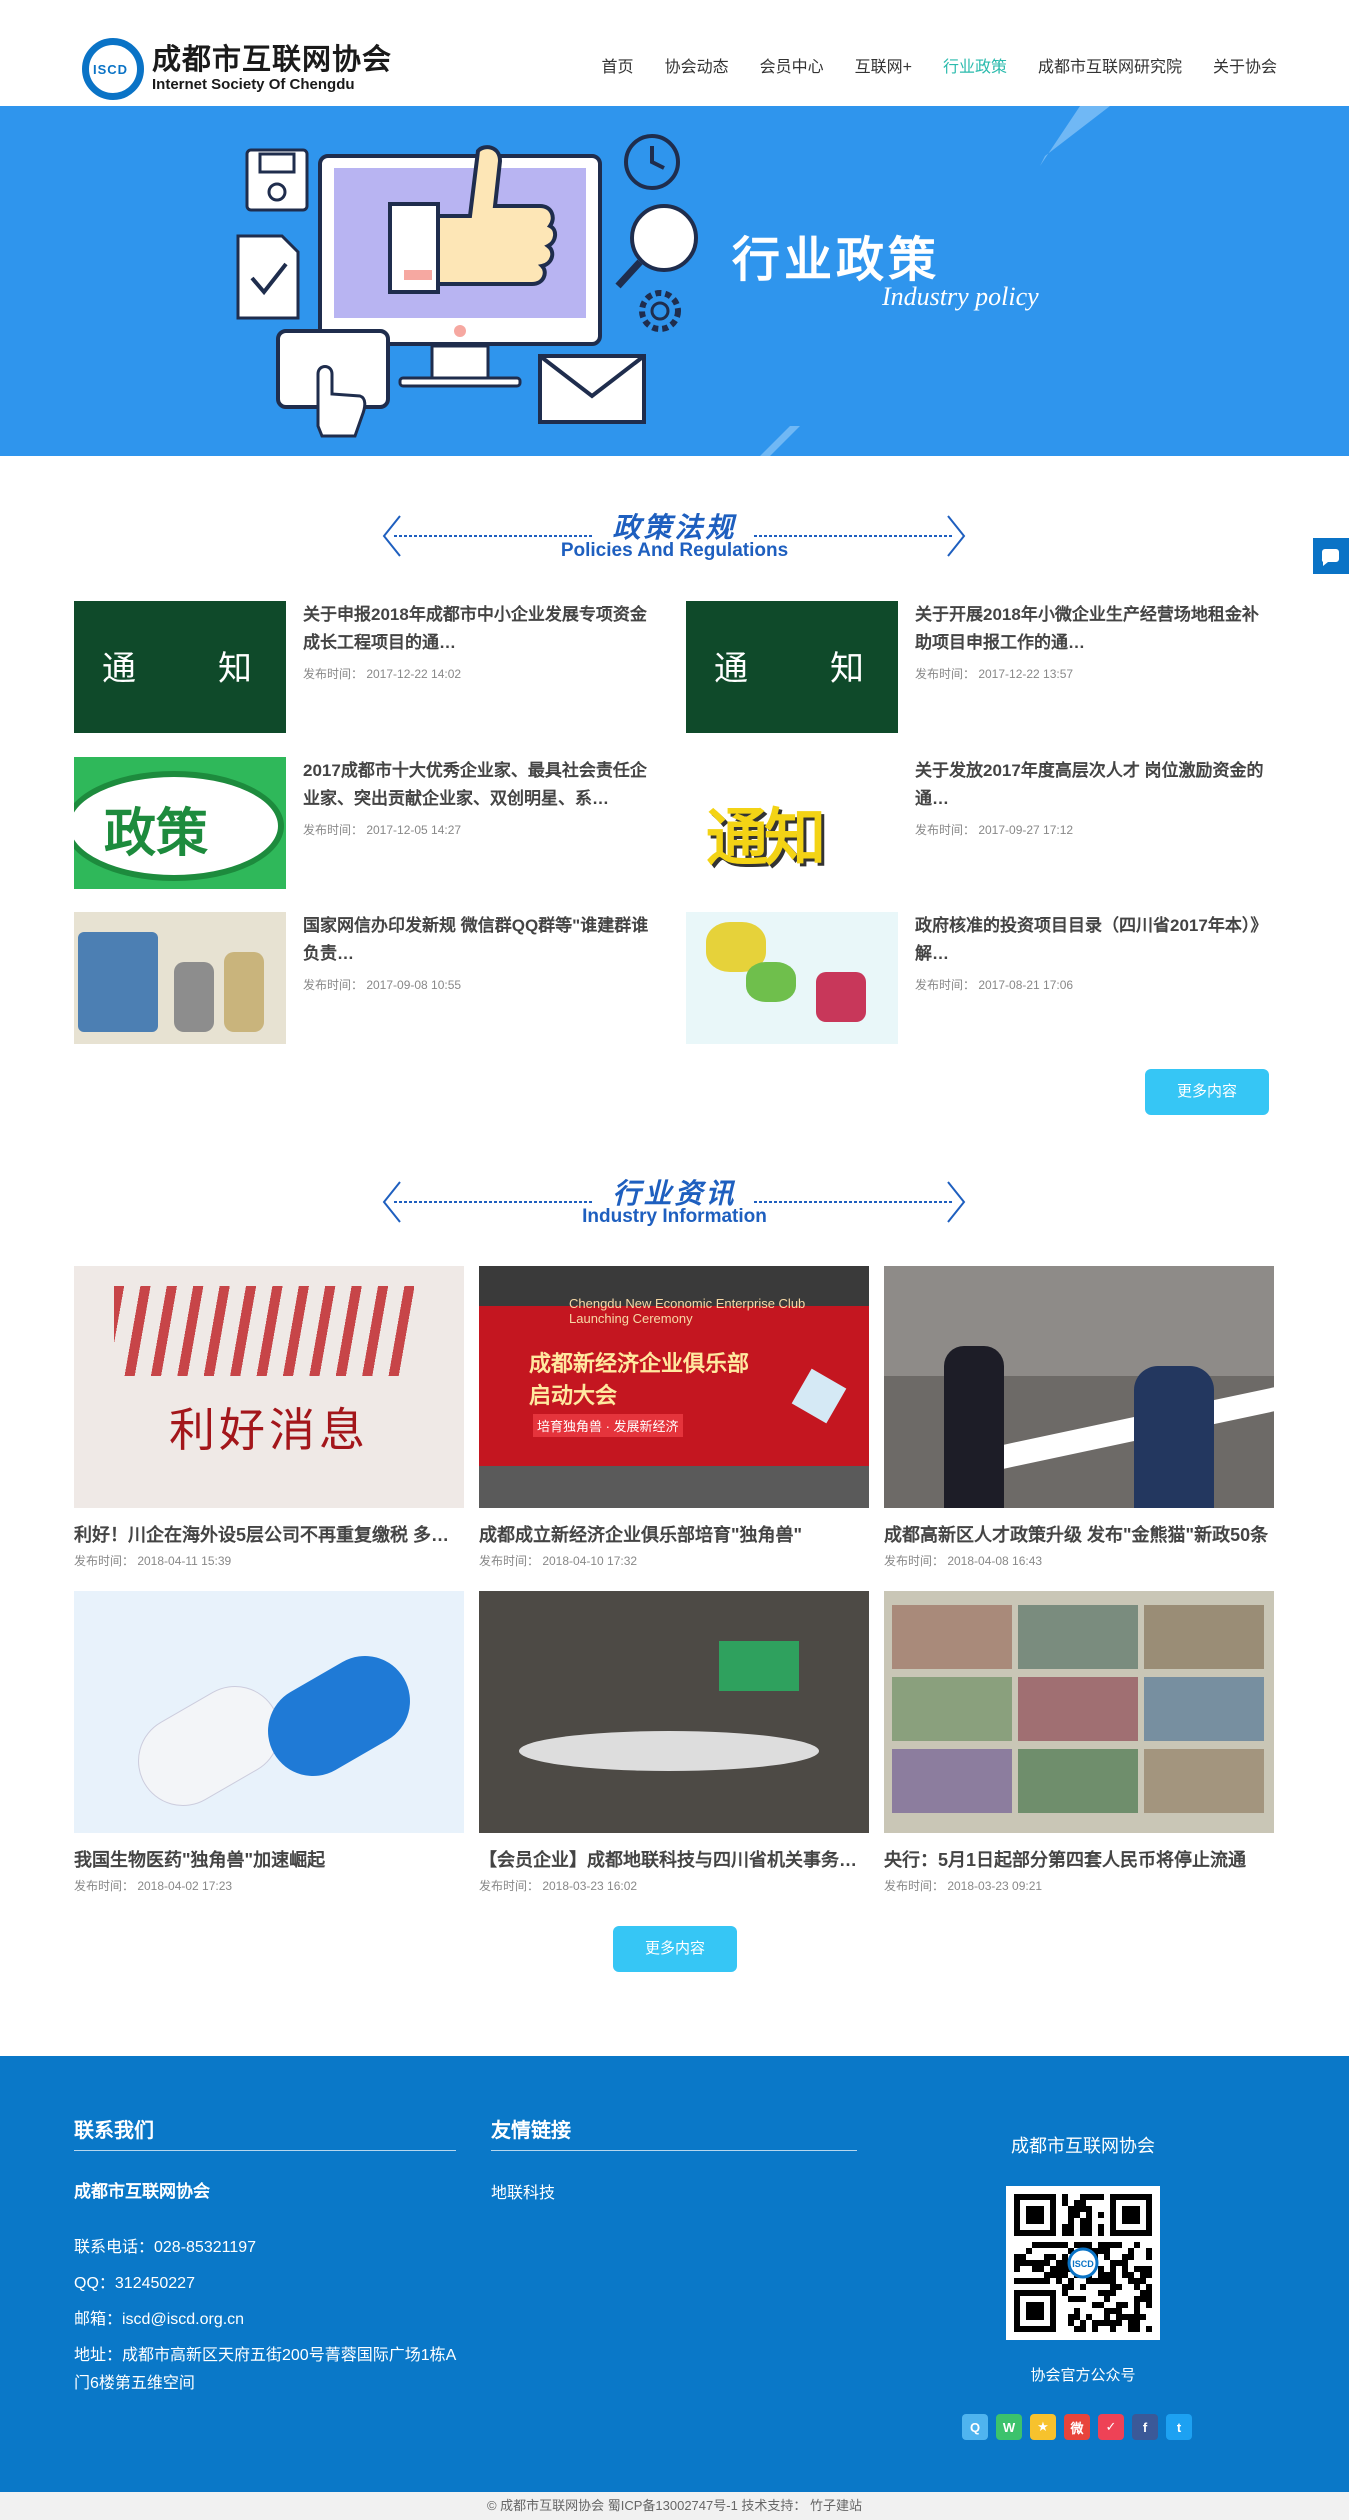 This screenshot has width=1349, height=2520. What do you see at coordinates (523, 2194) in the screenshot?
I see `friend-link: 地联科技` at bounding box center [523, 2194].